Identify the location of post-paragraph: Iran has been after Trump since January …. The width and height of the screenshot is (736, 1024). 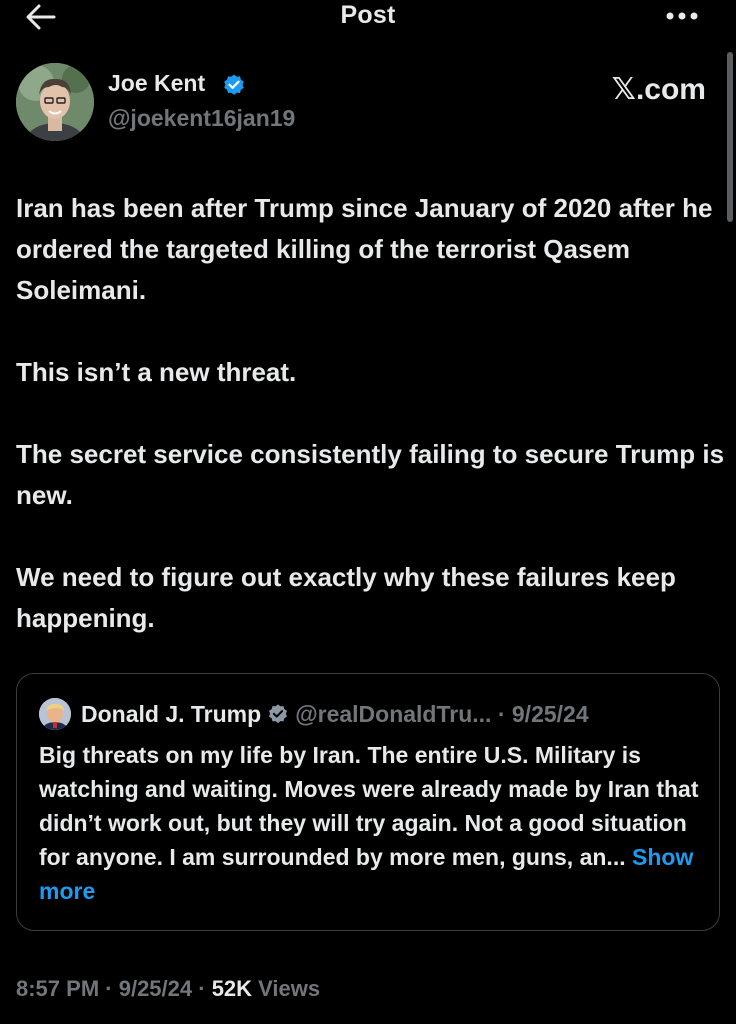
(364, 249).